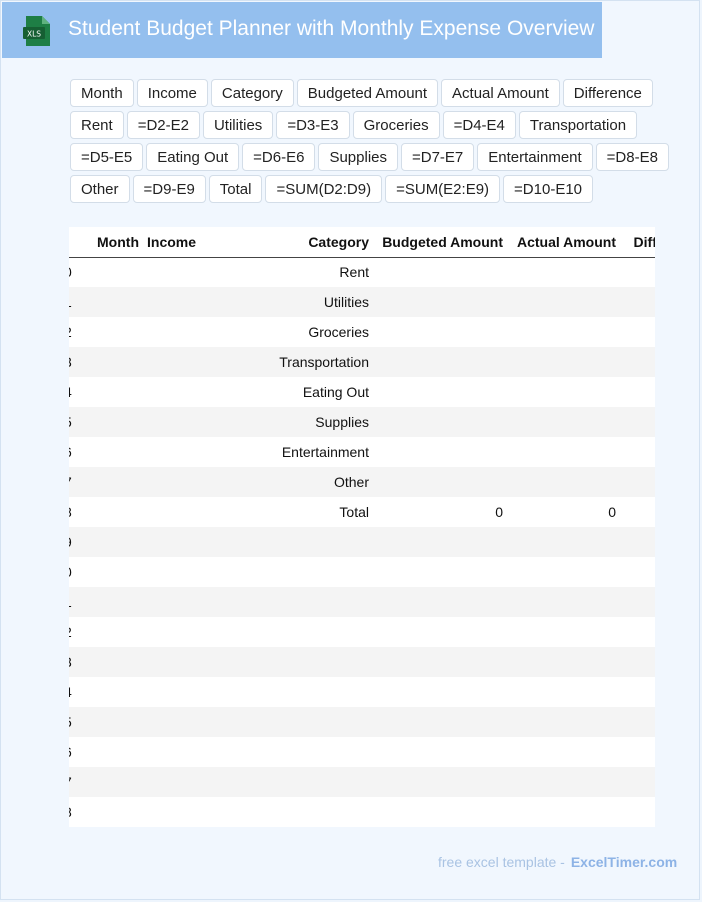  Describe the element at coordinates (70, 302) in the screenshot. I see `row-index-label: 1` at that location.